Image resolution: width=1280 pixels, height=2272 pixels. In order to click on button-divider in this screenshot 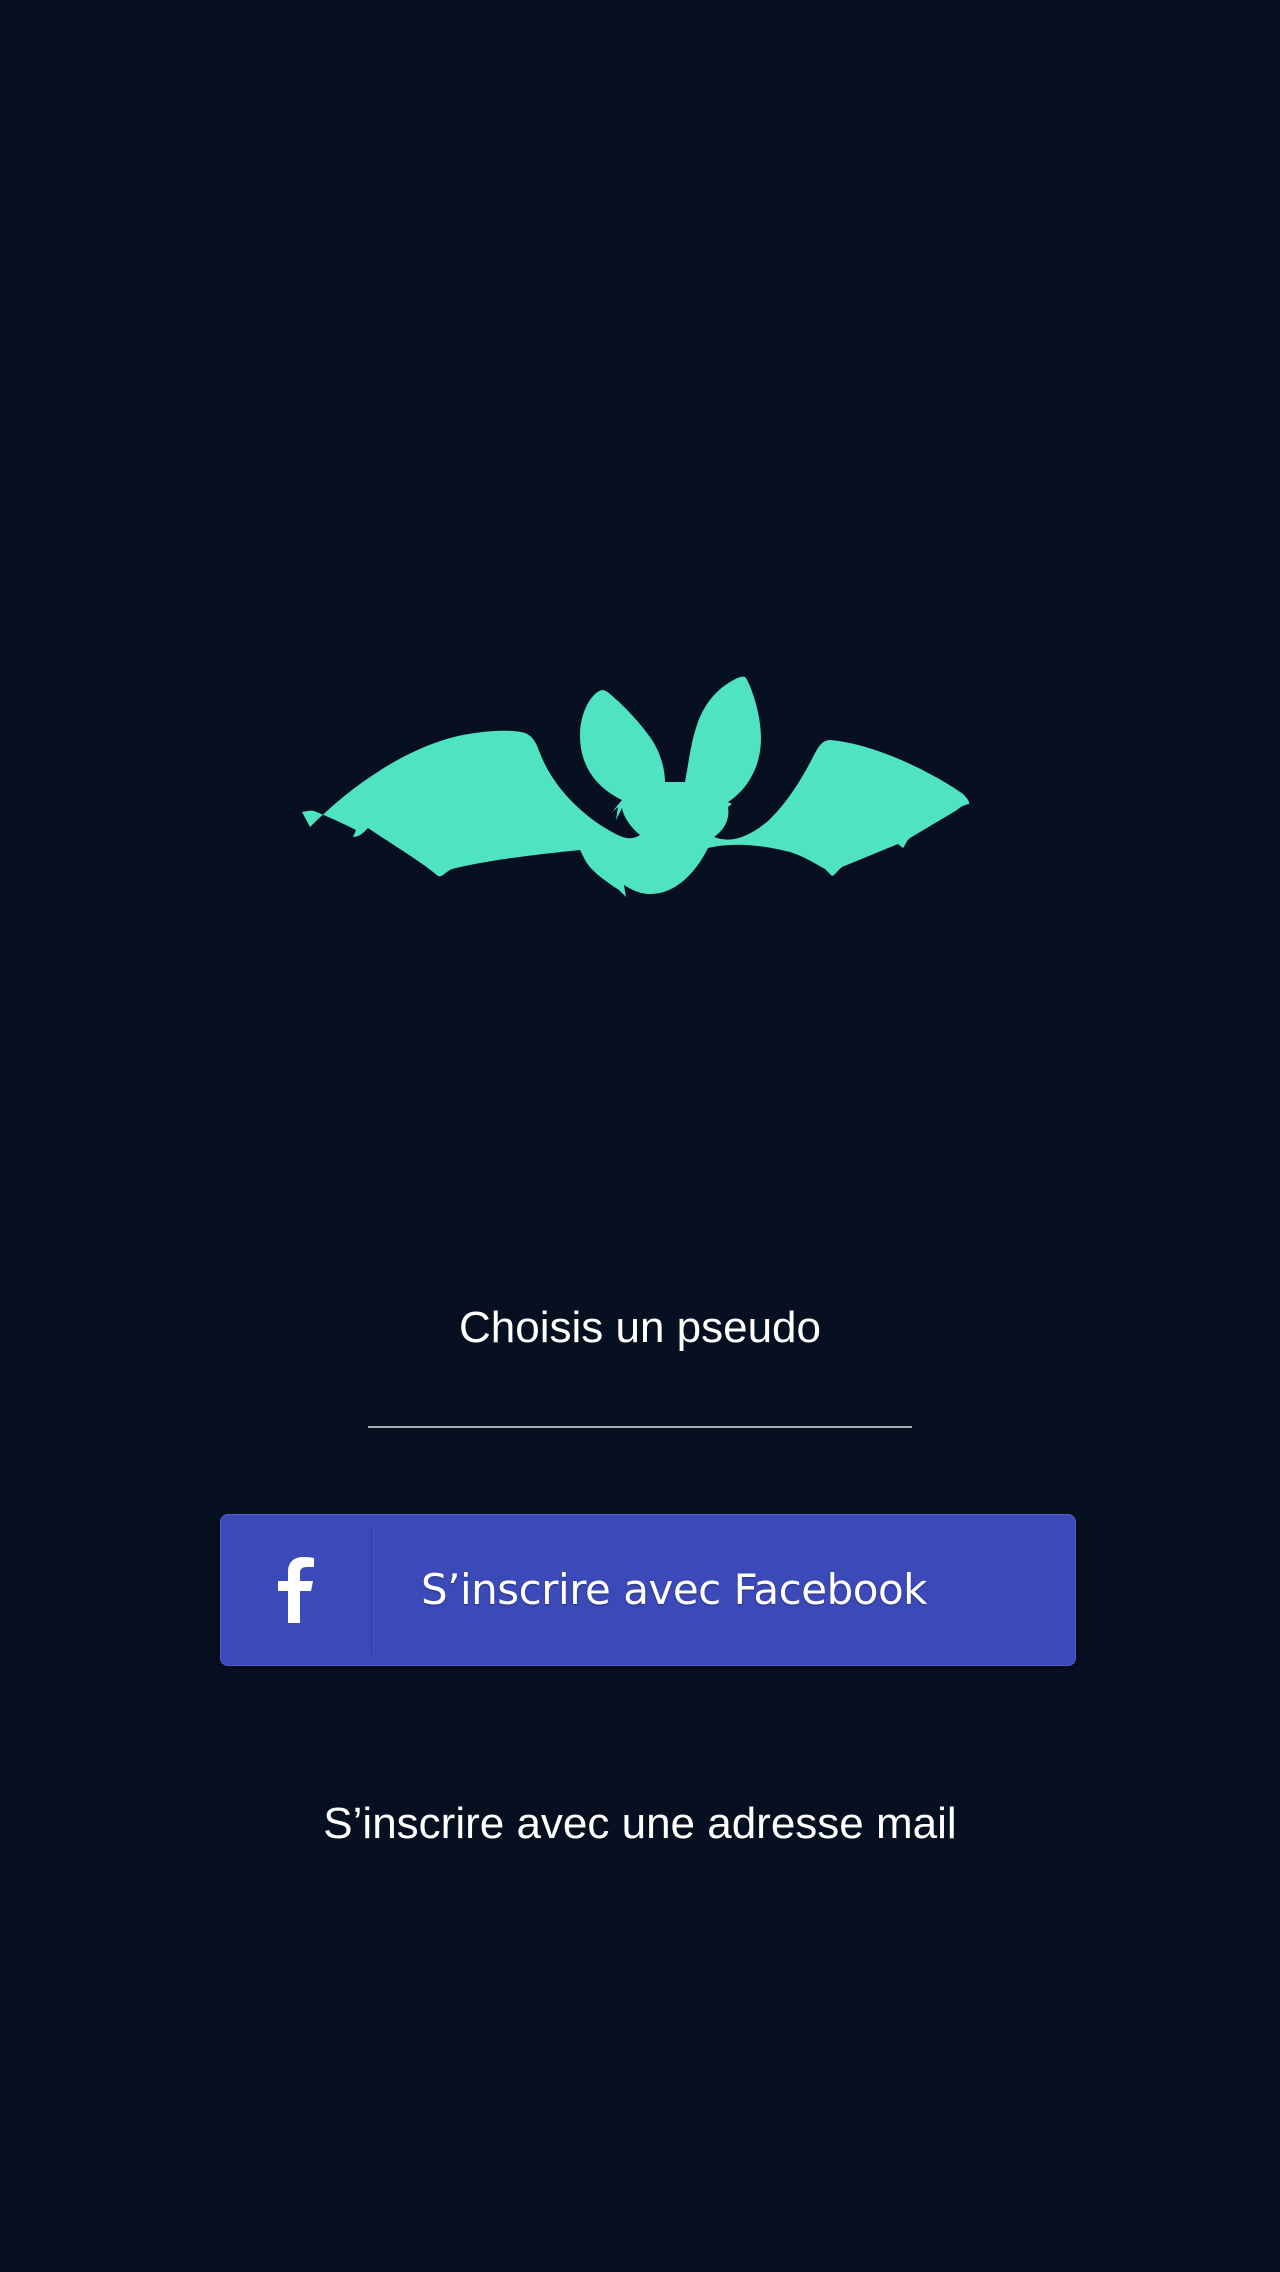, I will do `click(372, 1590)`.